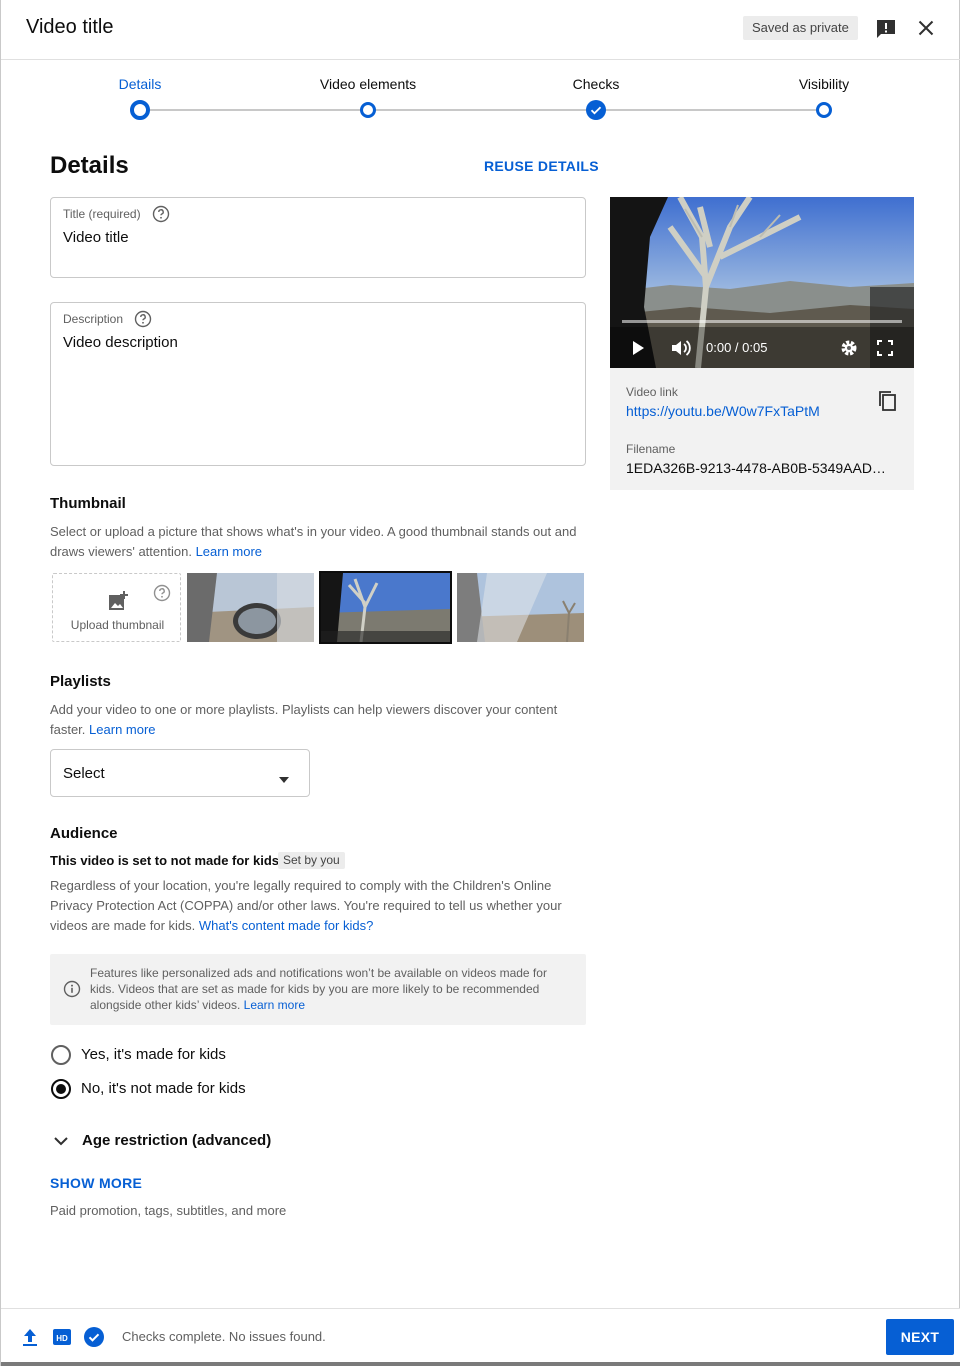  Describe the element at coordinates (482, 110) in the screenshot. I see `stepper-line` at that location.